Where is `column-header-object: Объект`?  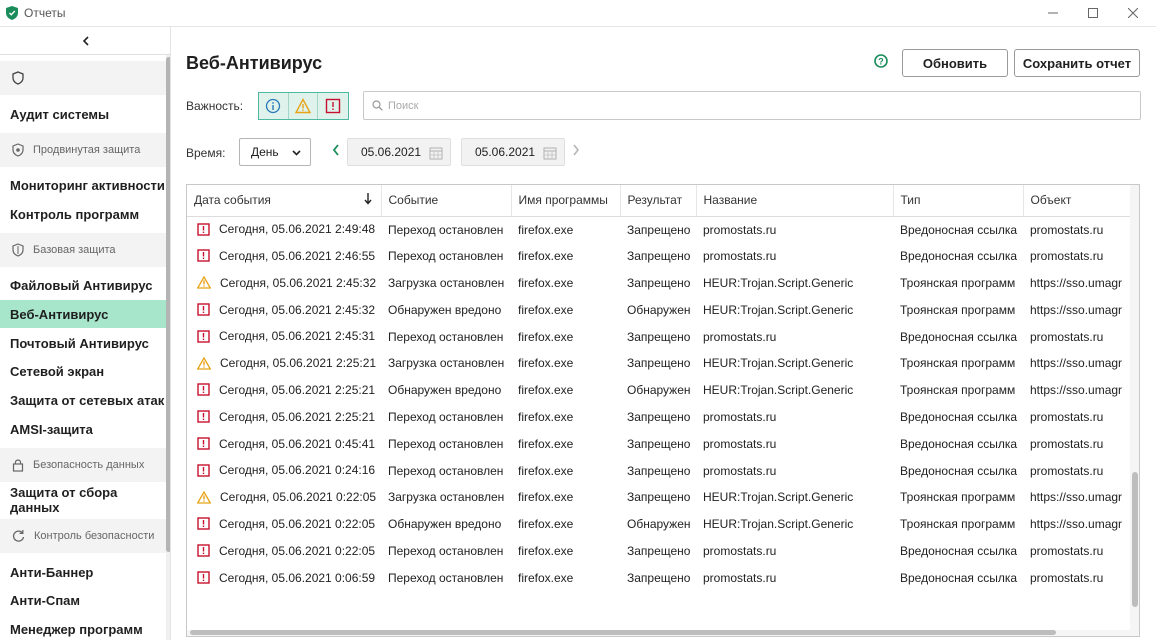 column-header-object: Объект is located at coordinates (1077, 201).